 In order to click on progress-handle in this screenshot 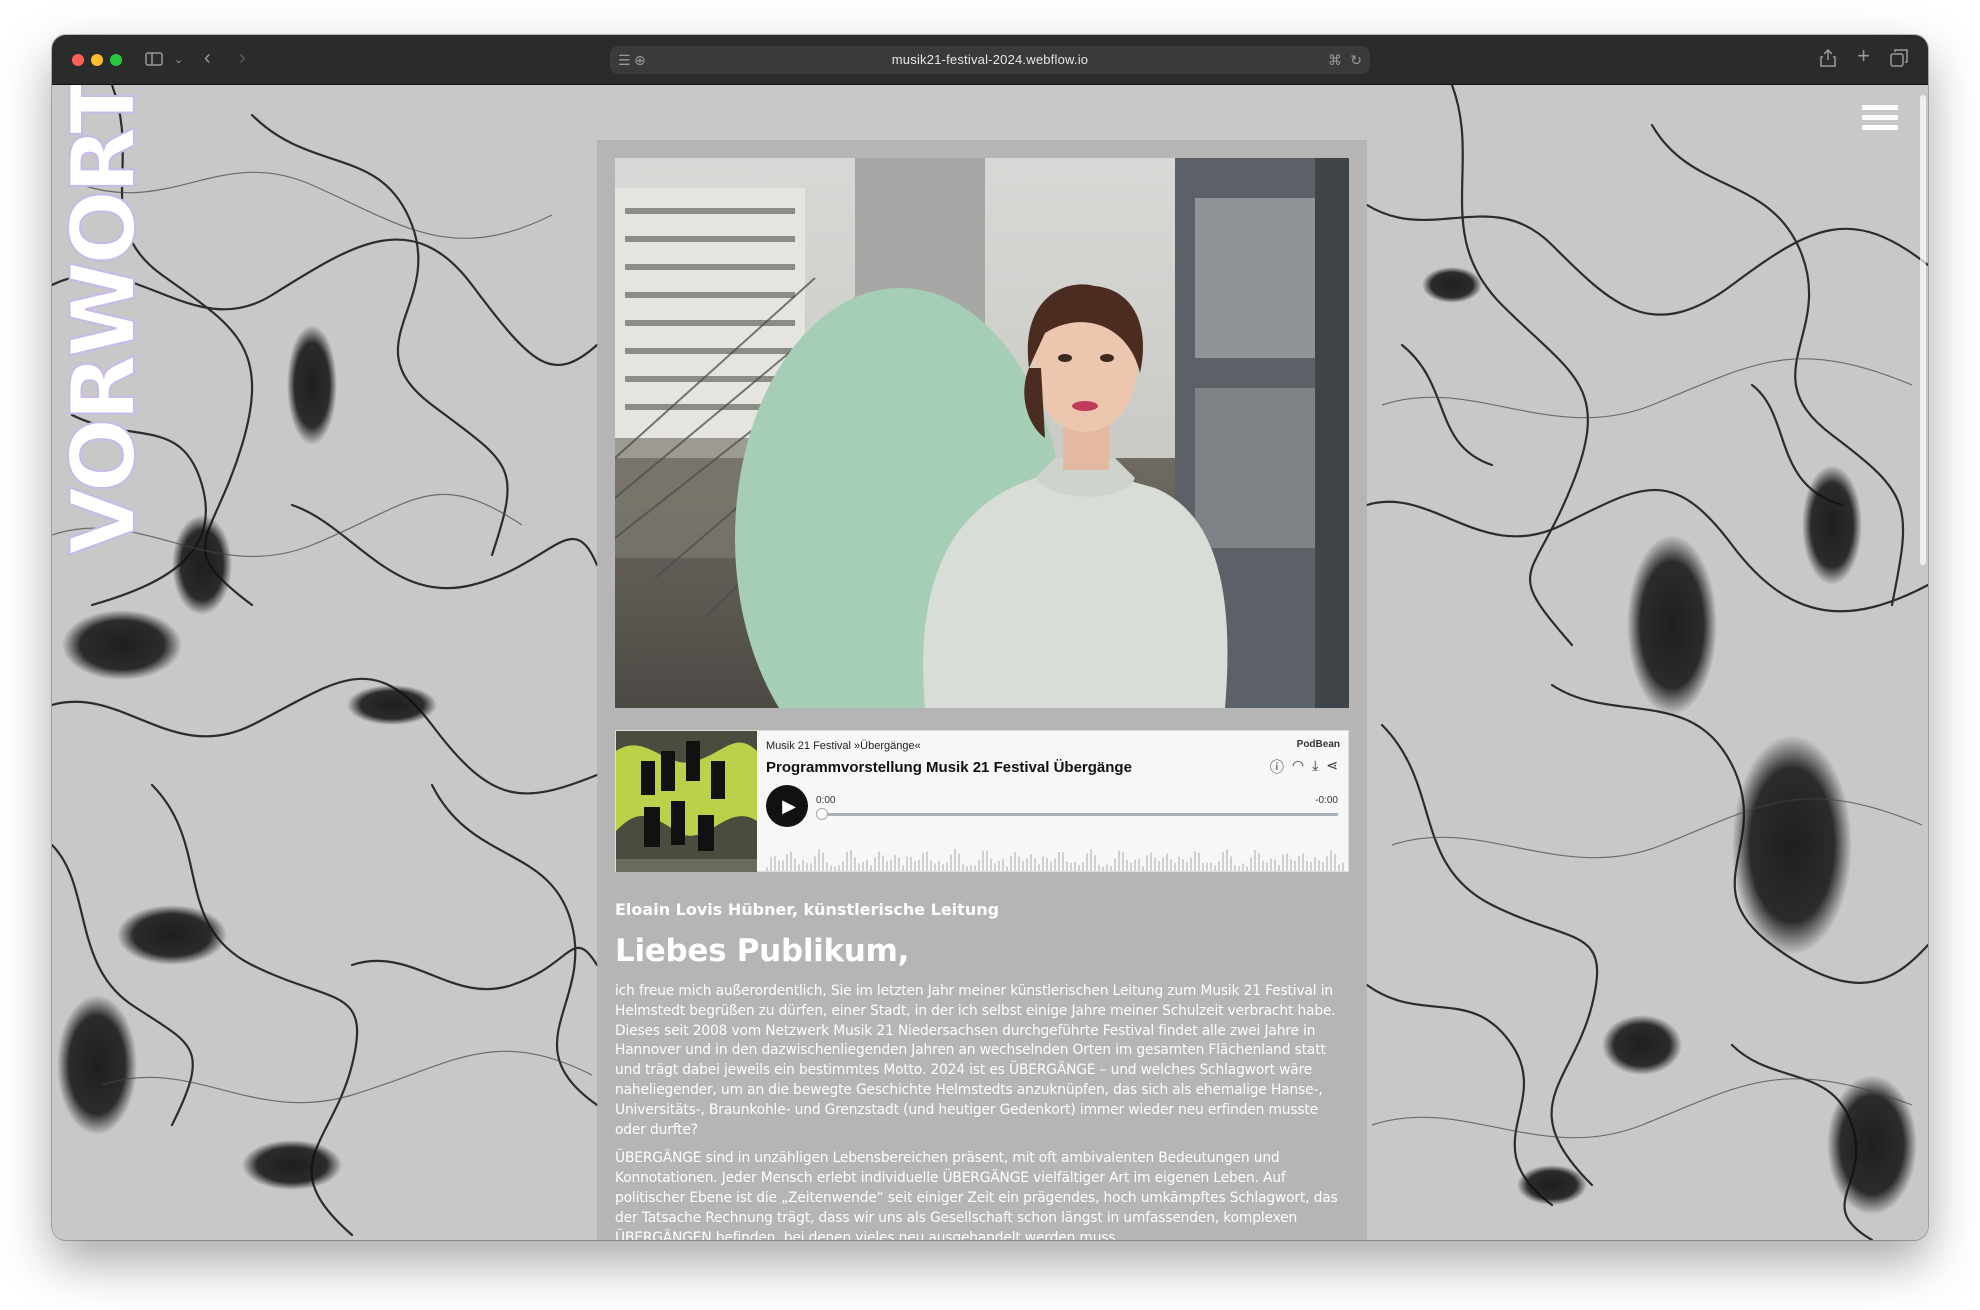, I will do `click(822, 814)`.